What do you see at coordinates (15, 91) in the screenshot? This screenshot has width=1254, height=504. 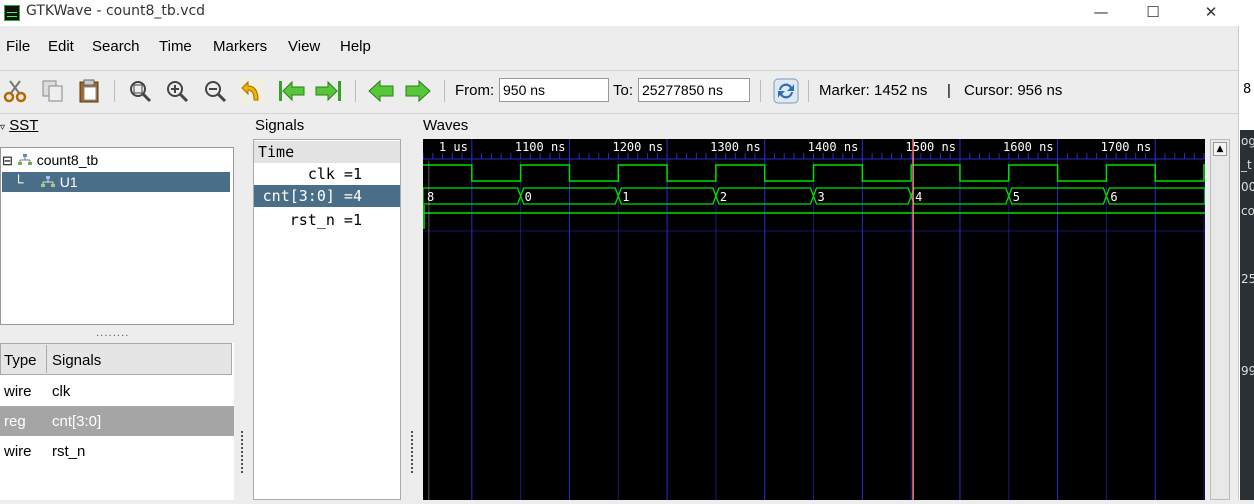 I see `cut-icon` at bounding box center [15, 91].